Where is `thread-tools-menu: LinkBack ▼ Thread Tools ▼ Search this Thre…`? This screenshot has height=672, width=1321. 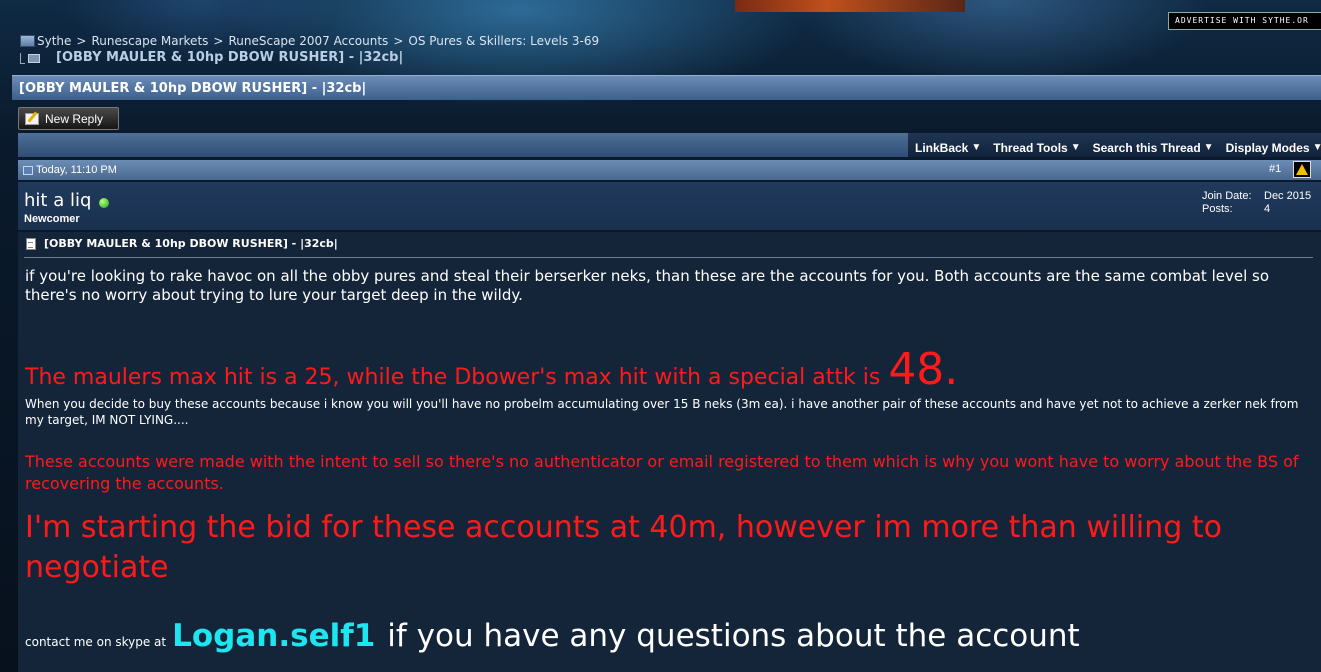 thread-tools-menu: LinkBack ▼ Thread Tools ▼ Search this Thre… is located at coordinates (1114, 145).